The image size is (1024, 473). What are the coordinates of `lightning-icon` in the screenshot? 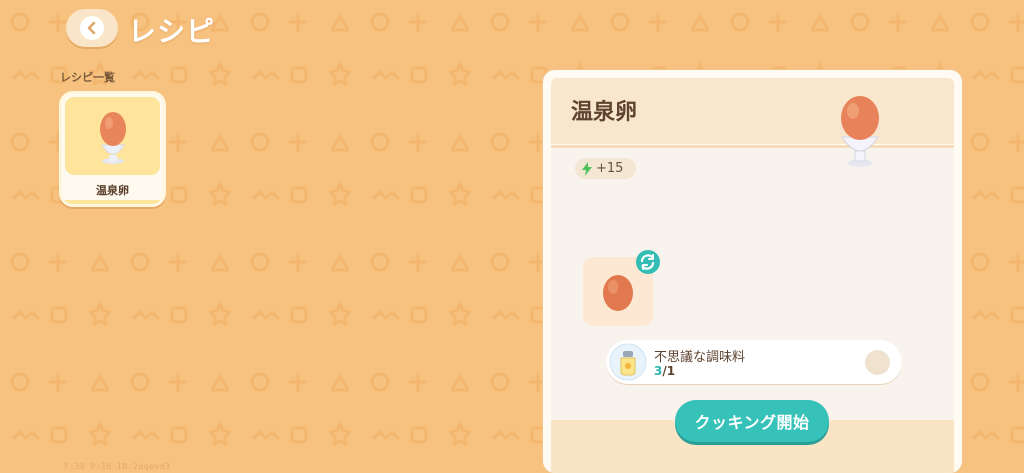 It's located at (587, 168).